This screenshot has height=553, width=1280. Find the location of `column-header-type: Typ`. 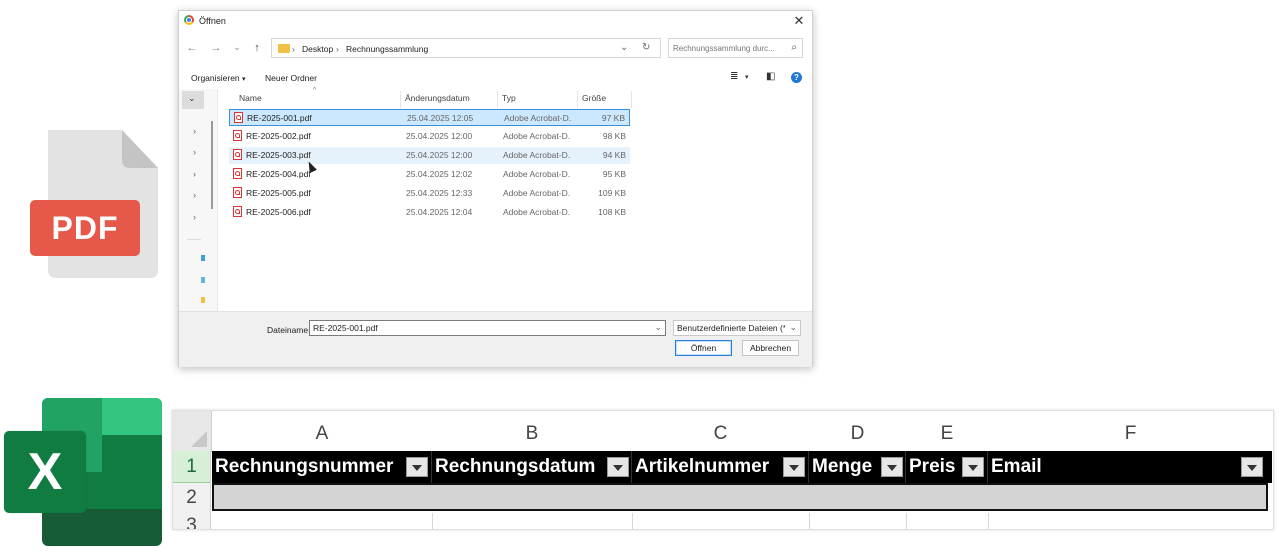

column-header-type: Typ is located at coordinates (538, 99).